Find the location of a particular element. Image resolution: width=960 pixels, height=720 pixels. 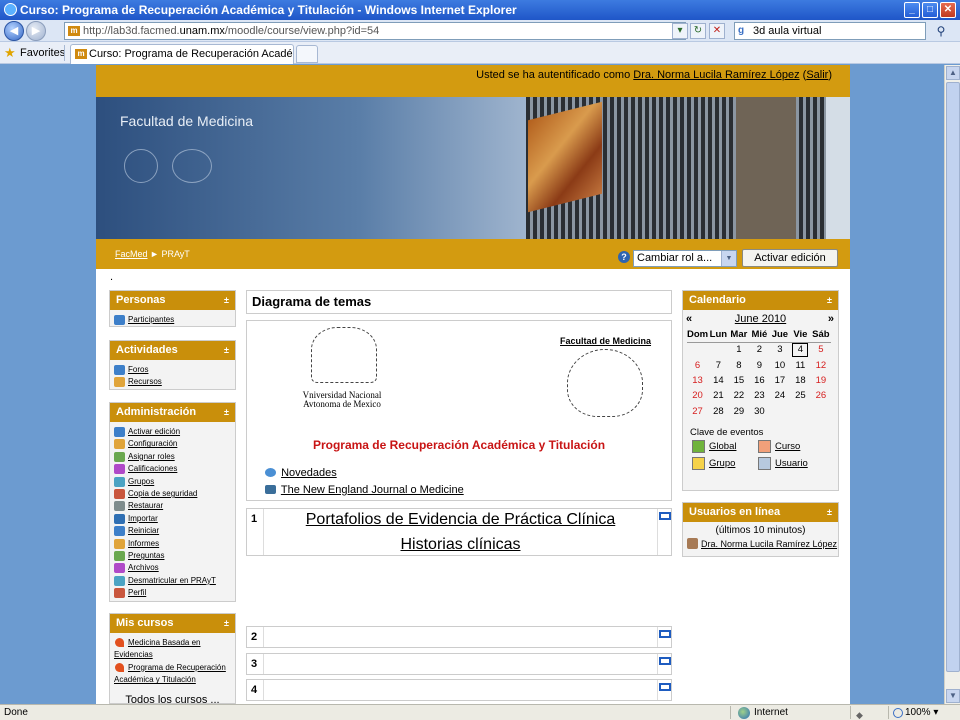

calendar-day: 26 is located at coordinates (821, 395).